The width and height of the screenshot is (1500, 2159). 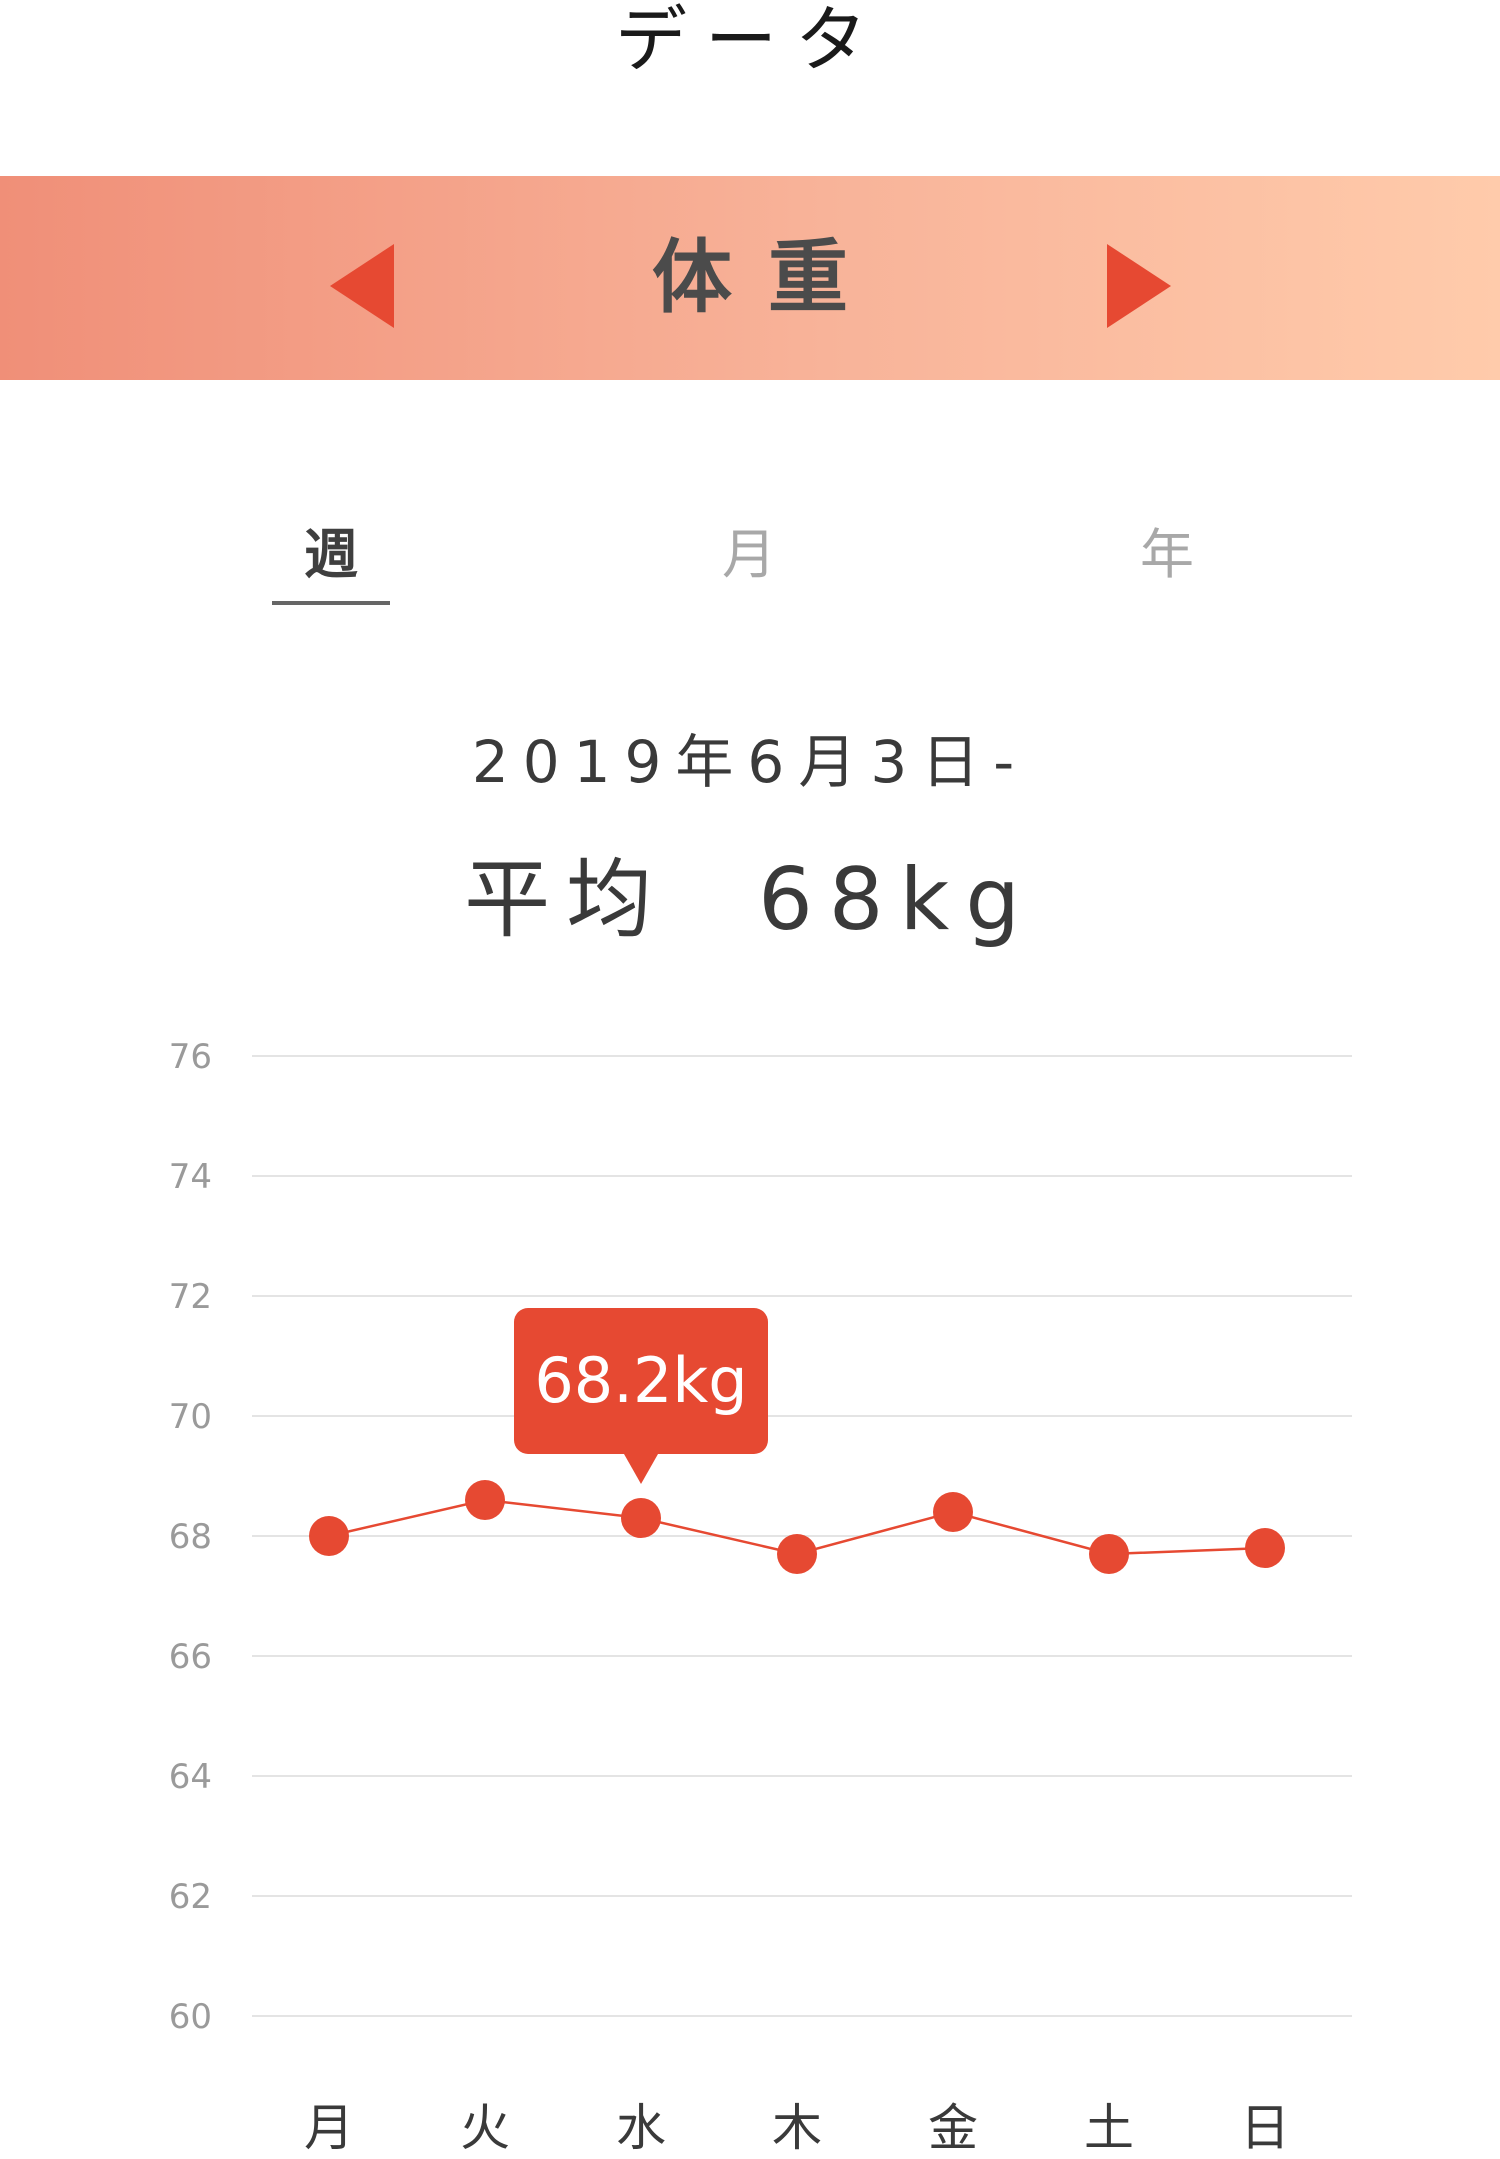 What do you see at coordinates (1109, 2128) in the screenshot?
I see `x-tick-label: 土` at bounding box center [1109, 2128].